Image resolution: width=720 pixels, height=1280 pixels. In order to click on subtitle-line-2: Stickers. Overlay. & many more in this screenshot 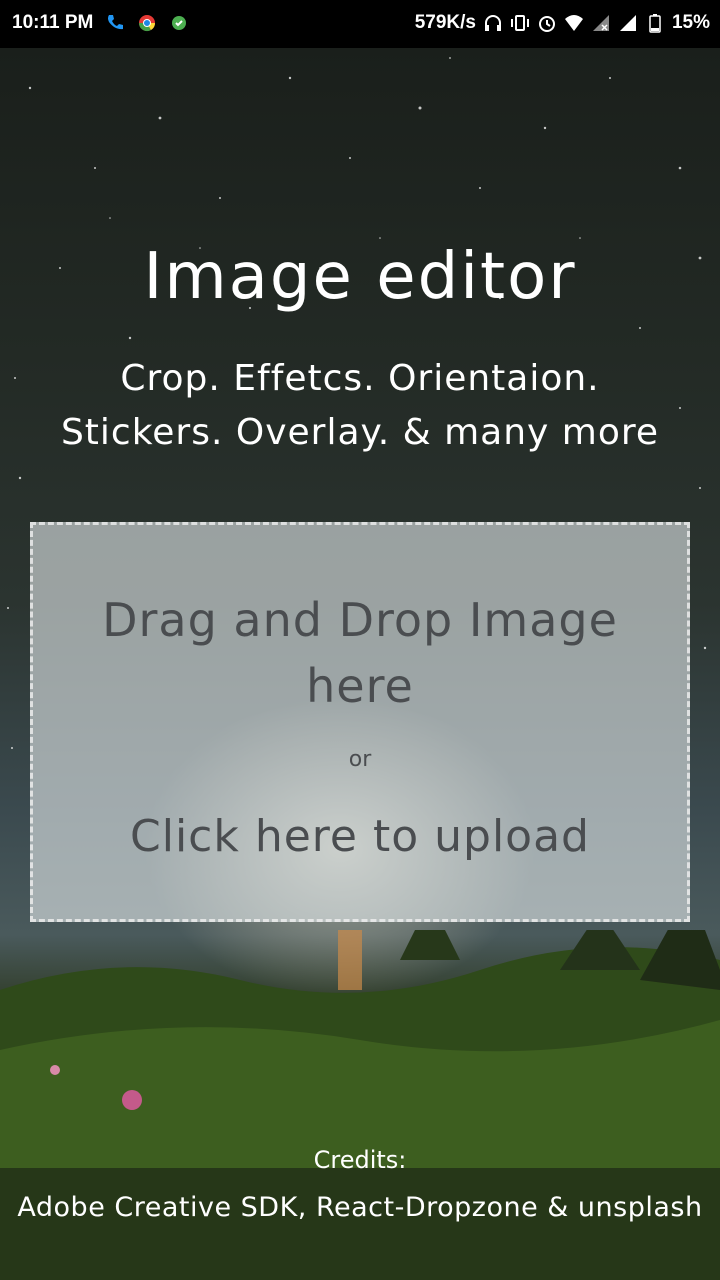, I will do `click(360, 432)`.